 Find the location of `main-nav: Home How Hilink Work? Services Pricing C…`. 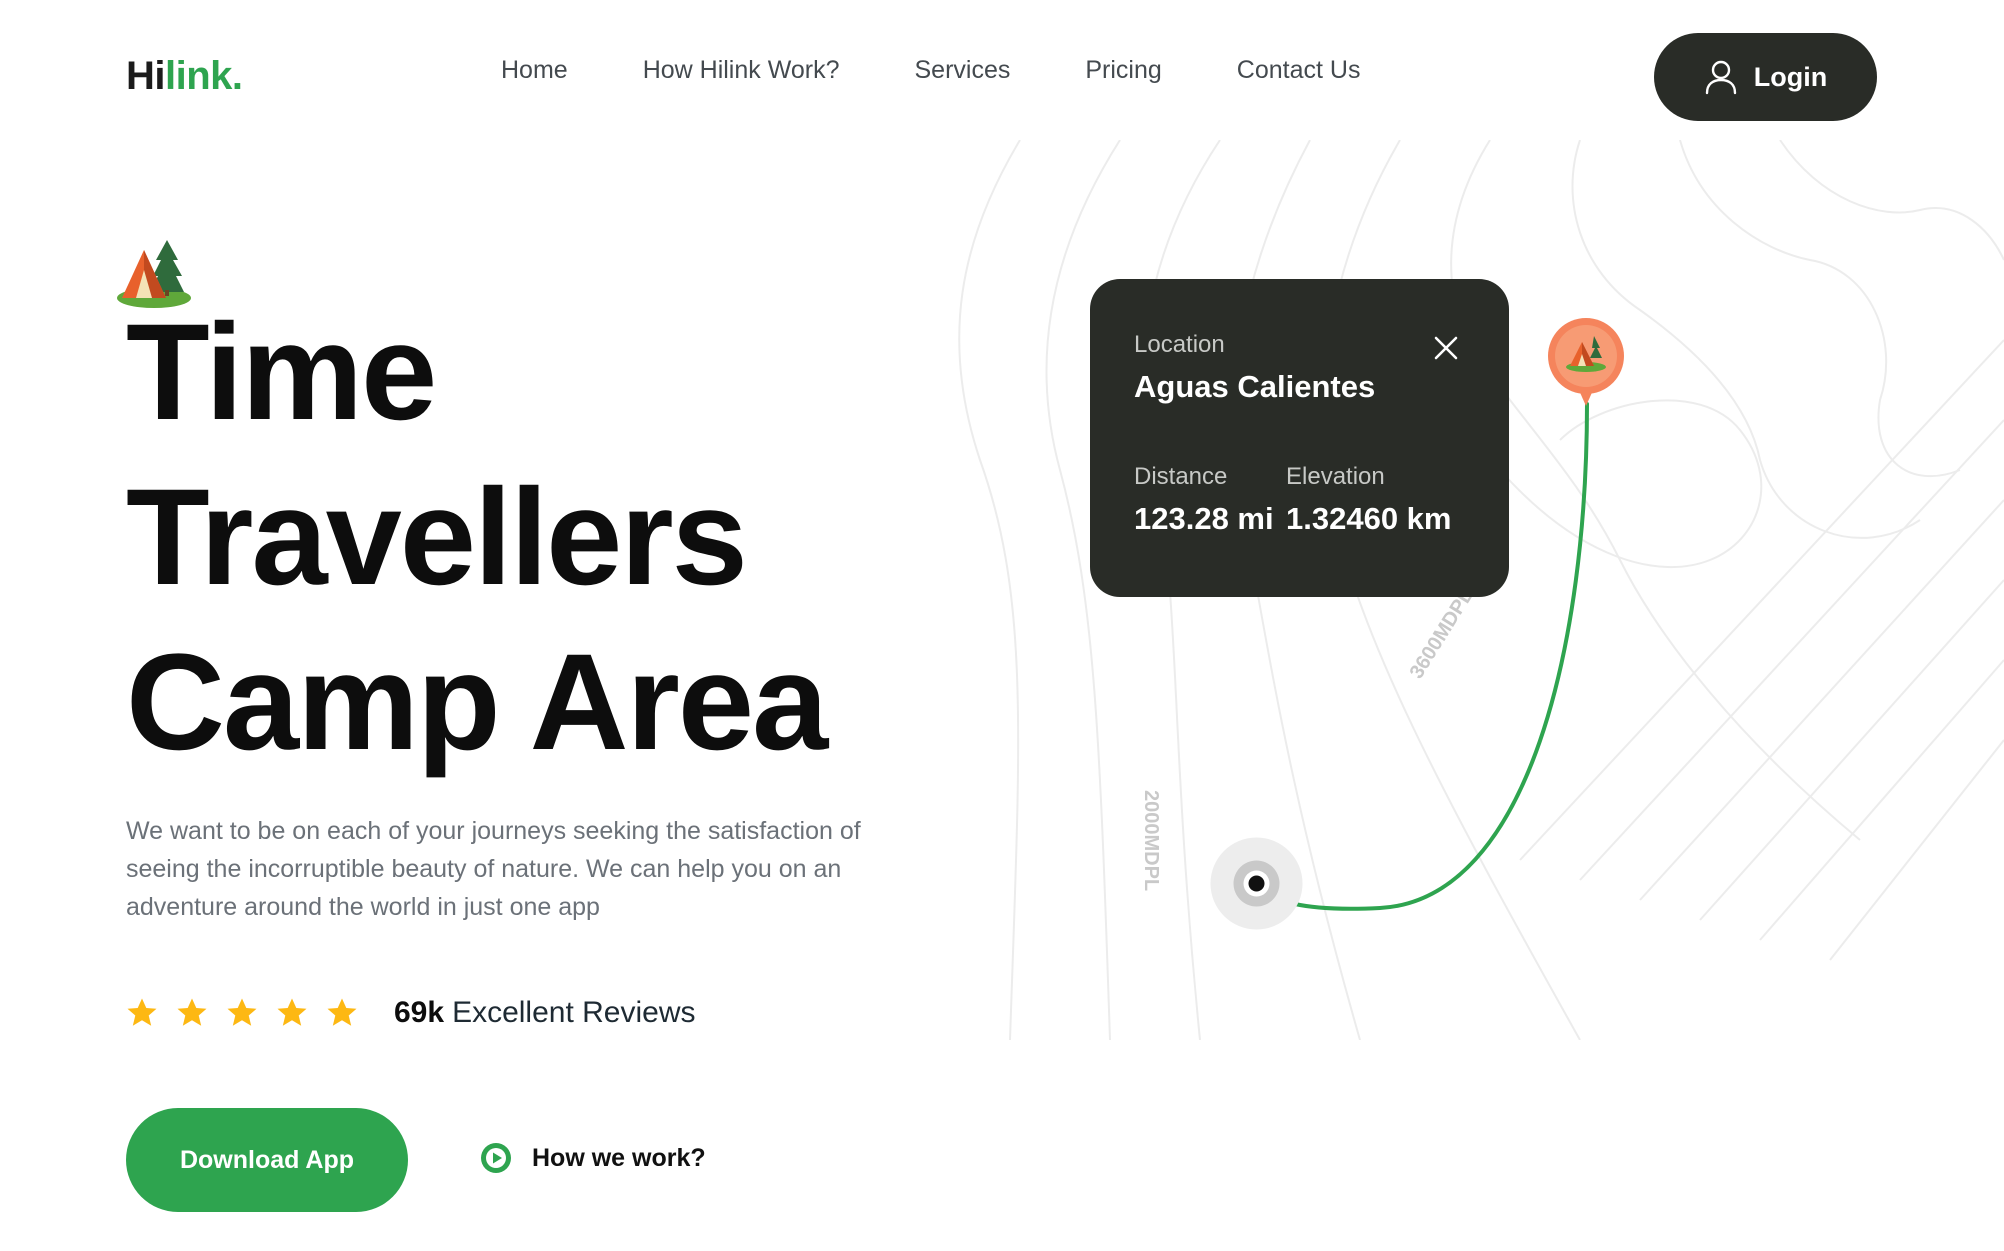

main-nav: Home How Hilink Work? Services Pricing C… is located at coordinates (930, 70).